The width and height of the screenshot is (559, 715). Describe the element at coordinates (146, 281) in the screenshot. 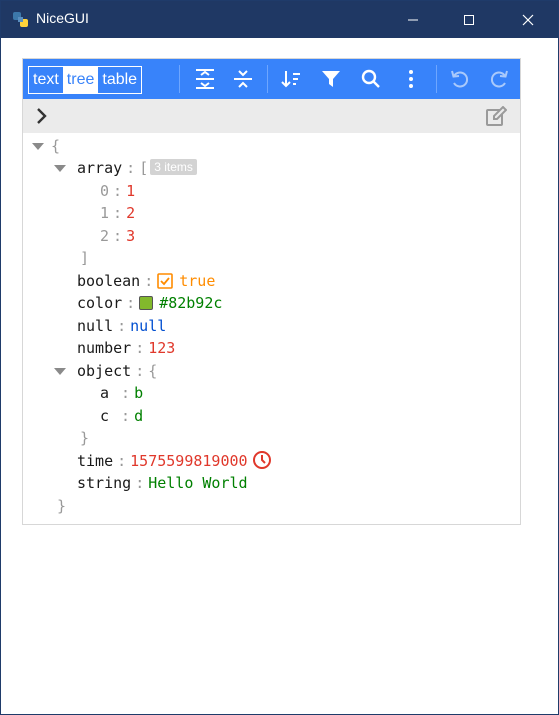

I see `tree-row-boolean: boolean: true` at that location.